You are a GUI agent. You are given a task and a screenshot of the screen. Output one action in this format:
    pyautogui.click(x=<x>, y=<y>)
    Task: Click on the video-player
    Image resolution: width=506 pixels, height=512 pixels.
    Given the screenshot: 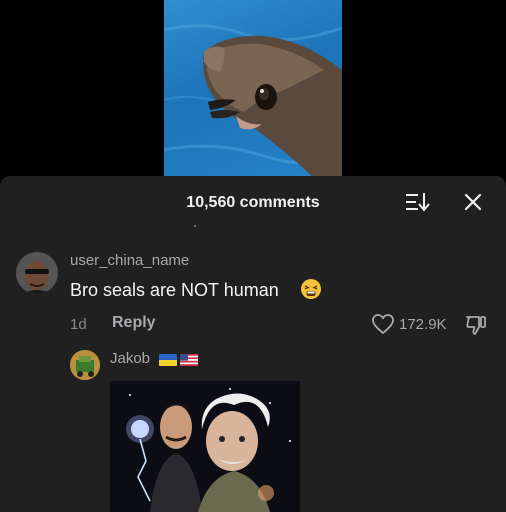 What is the action you would take?
    pyautogui.click(x=253, y=89)
    